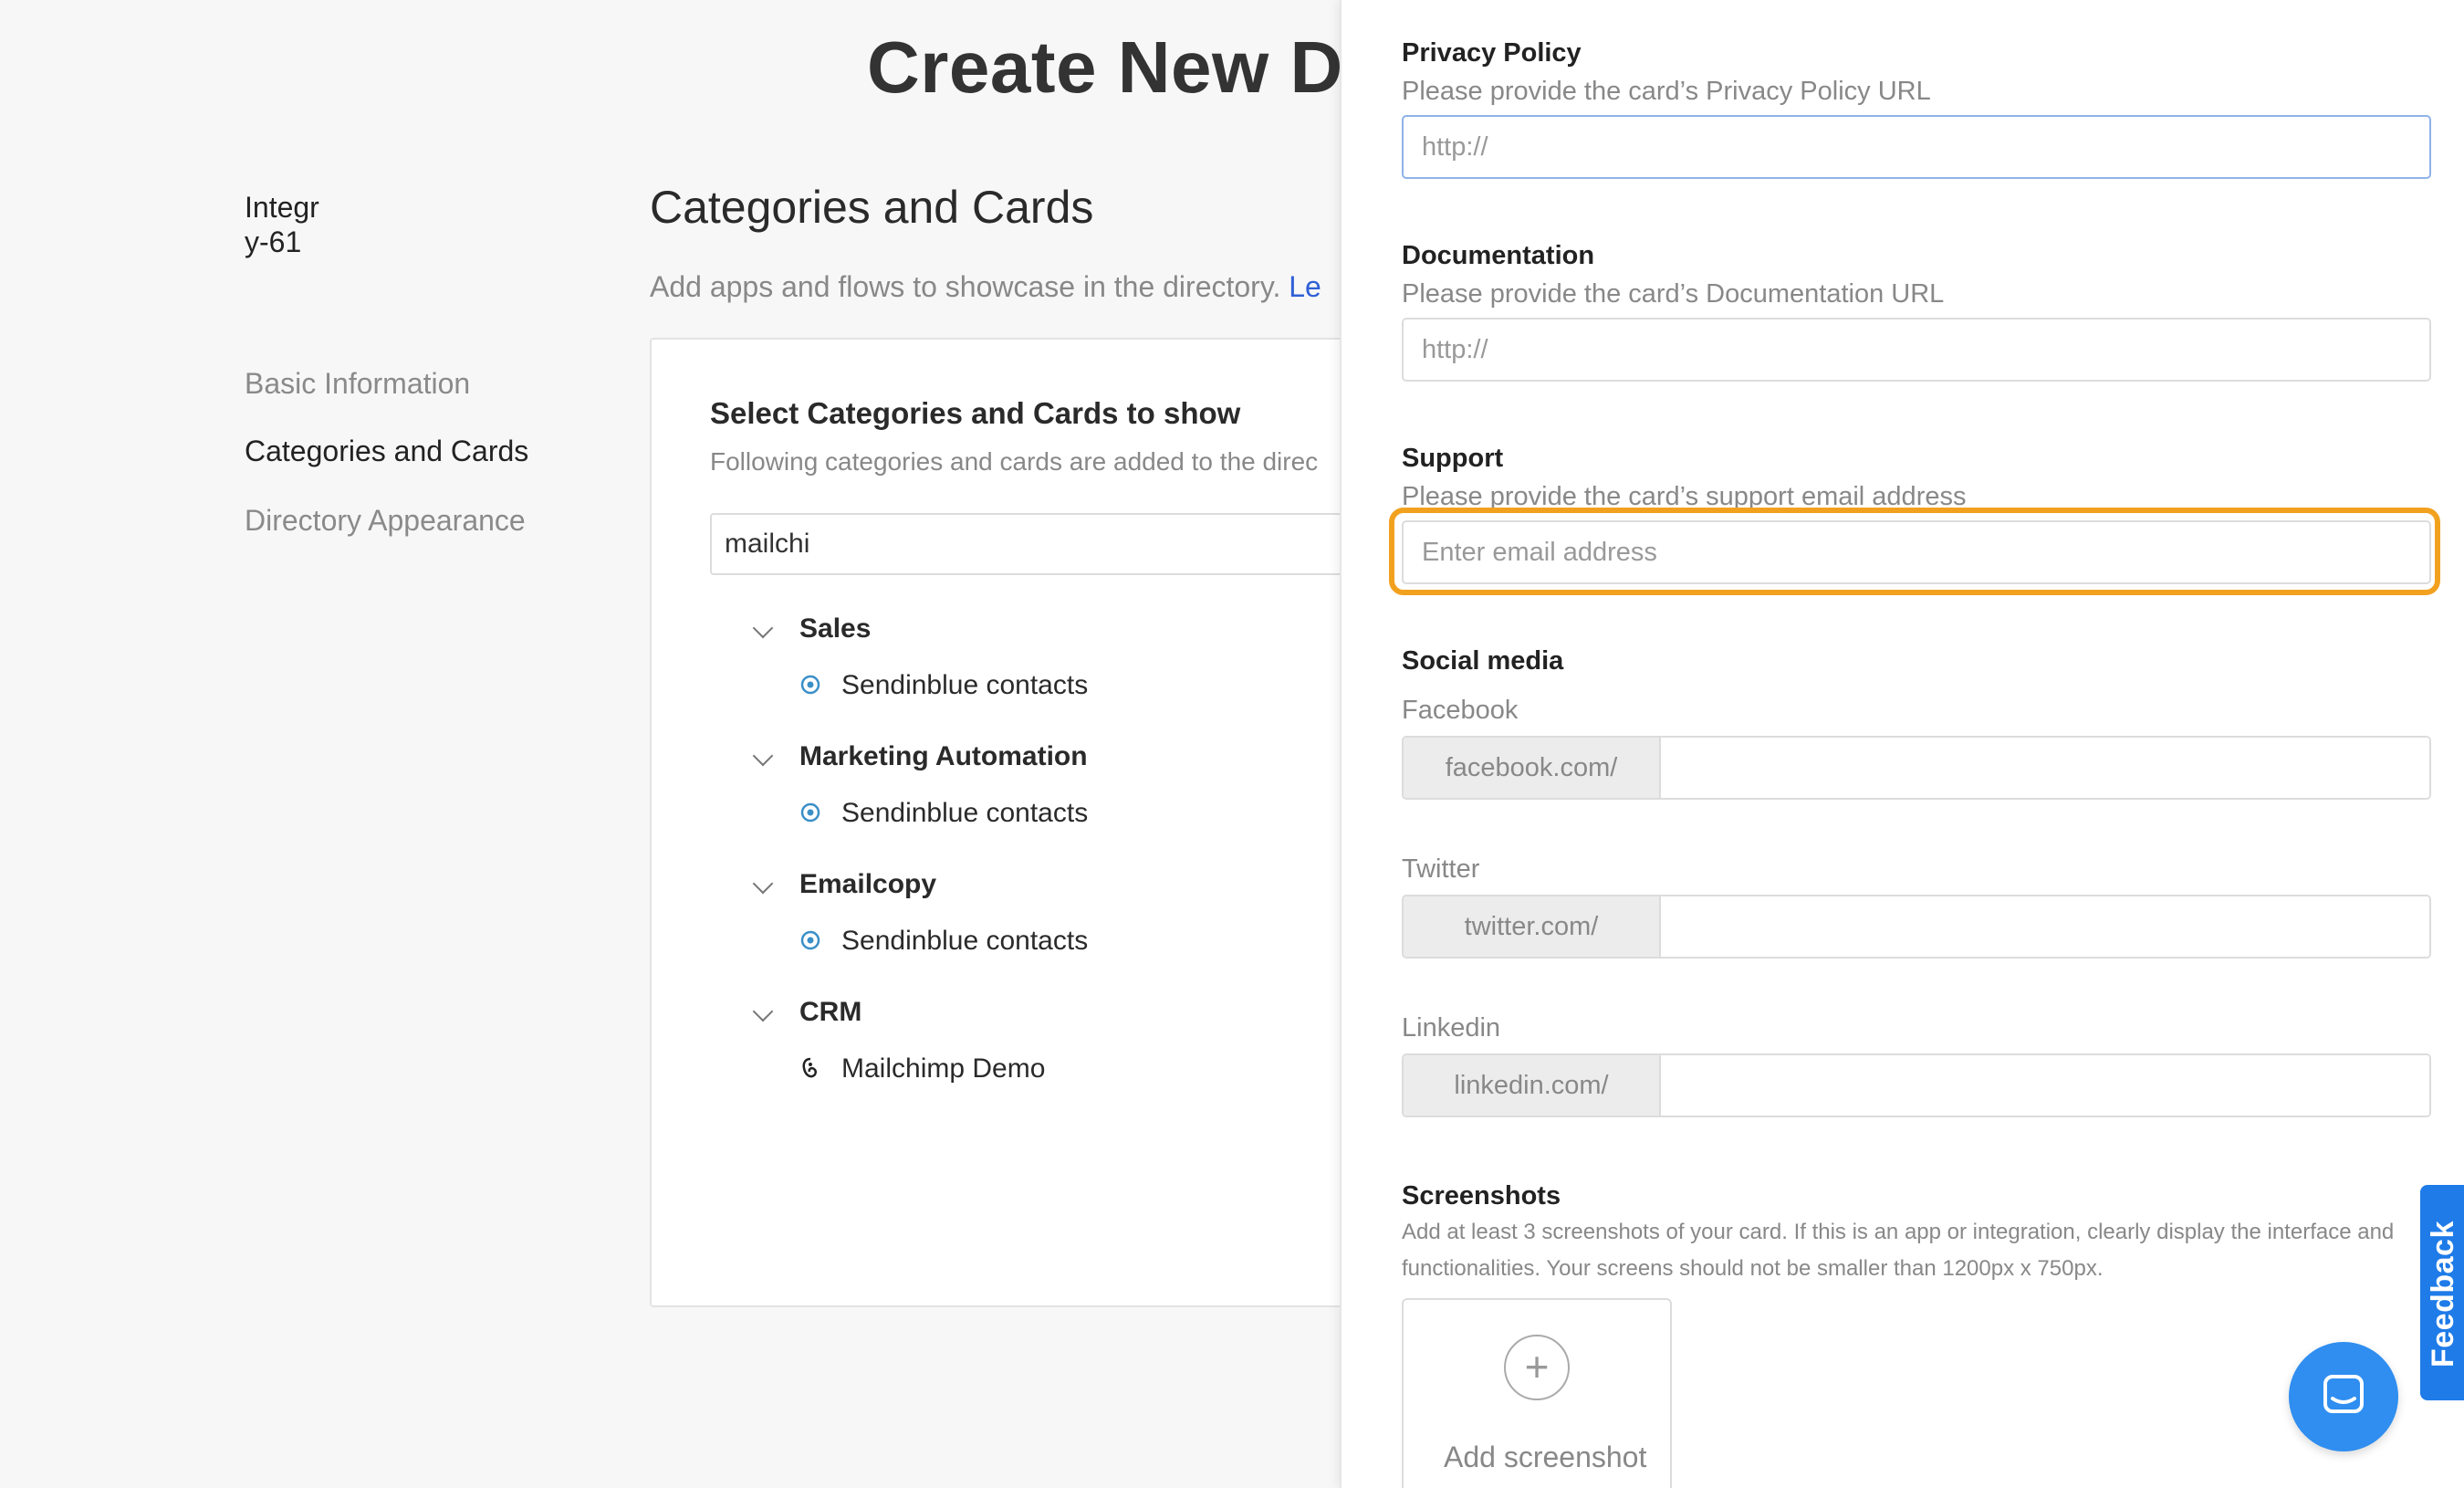 The width and height of the screenshot is (2464, 1488). What do you see at coordinates (386, 451) in the screenshot?
I see `sidebar-item-categories-and-cards: Categories and Cards` at bounding box center [386, 451].